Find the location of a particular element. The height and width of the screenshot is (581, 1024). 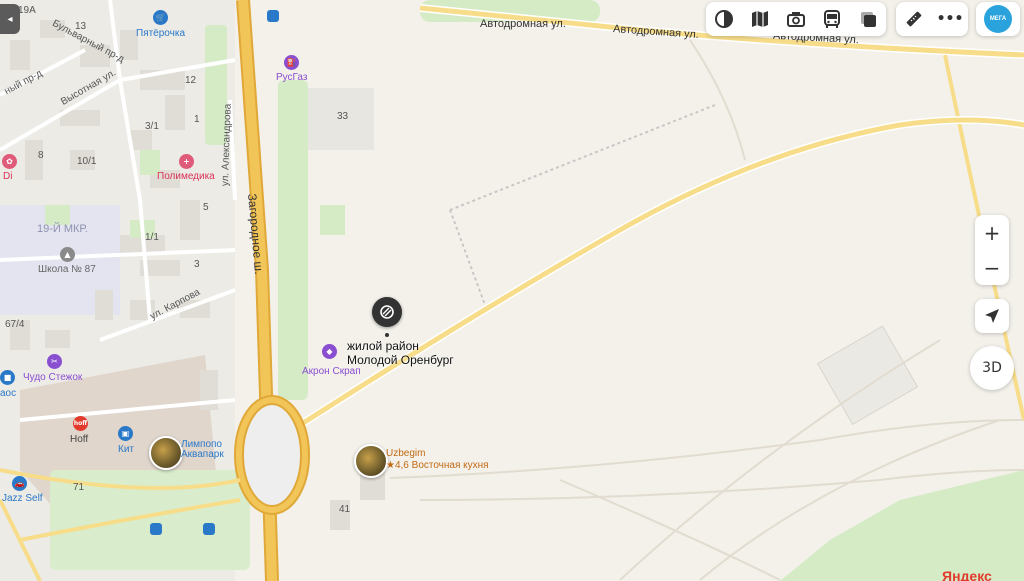

sidebar-toggle-button: ◂ is located at coordinates (10, 19).